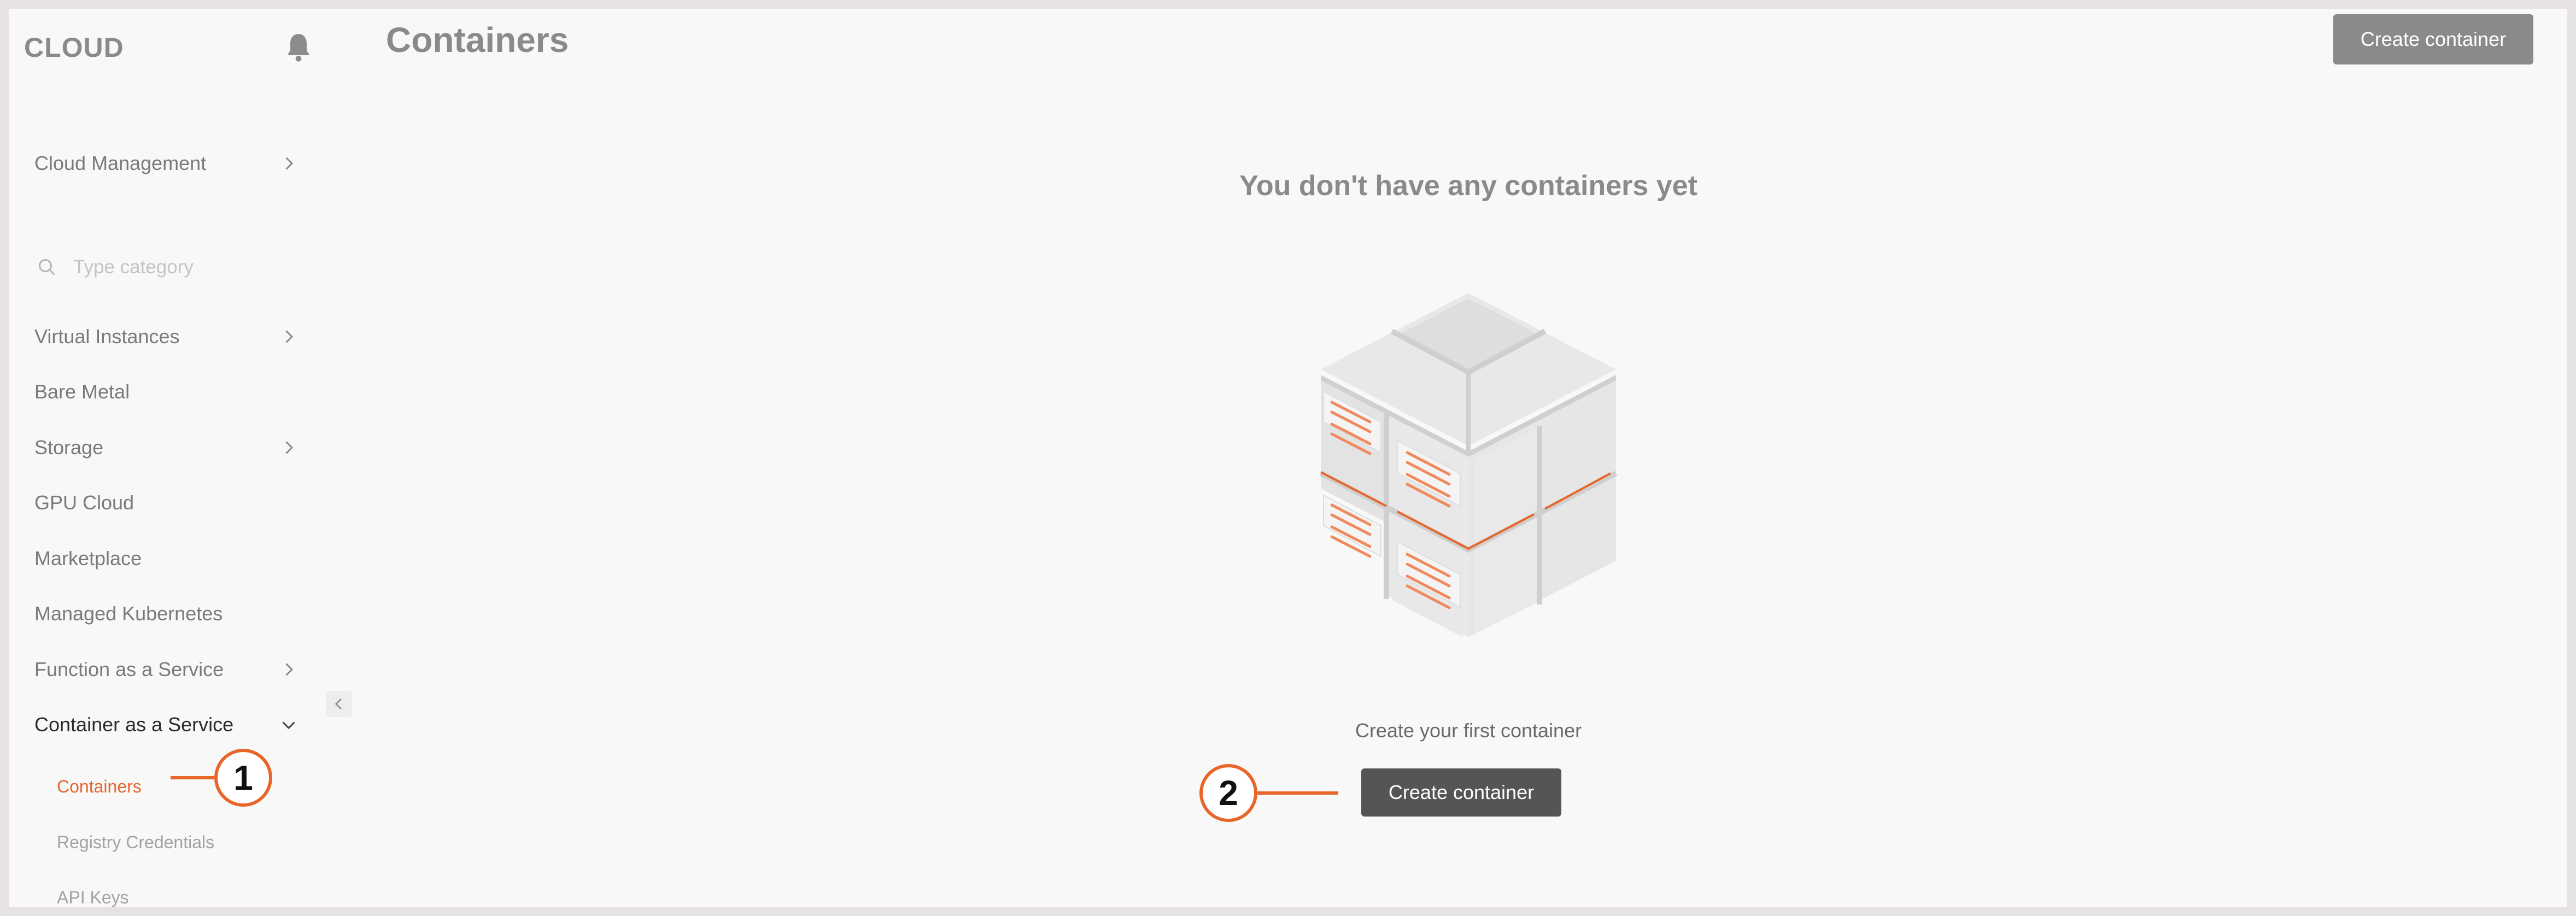 The height and width of the screenshot is (916, 2576). I want to click on sidebar-item-label: Storage, so click(69, 448).